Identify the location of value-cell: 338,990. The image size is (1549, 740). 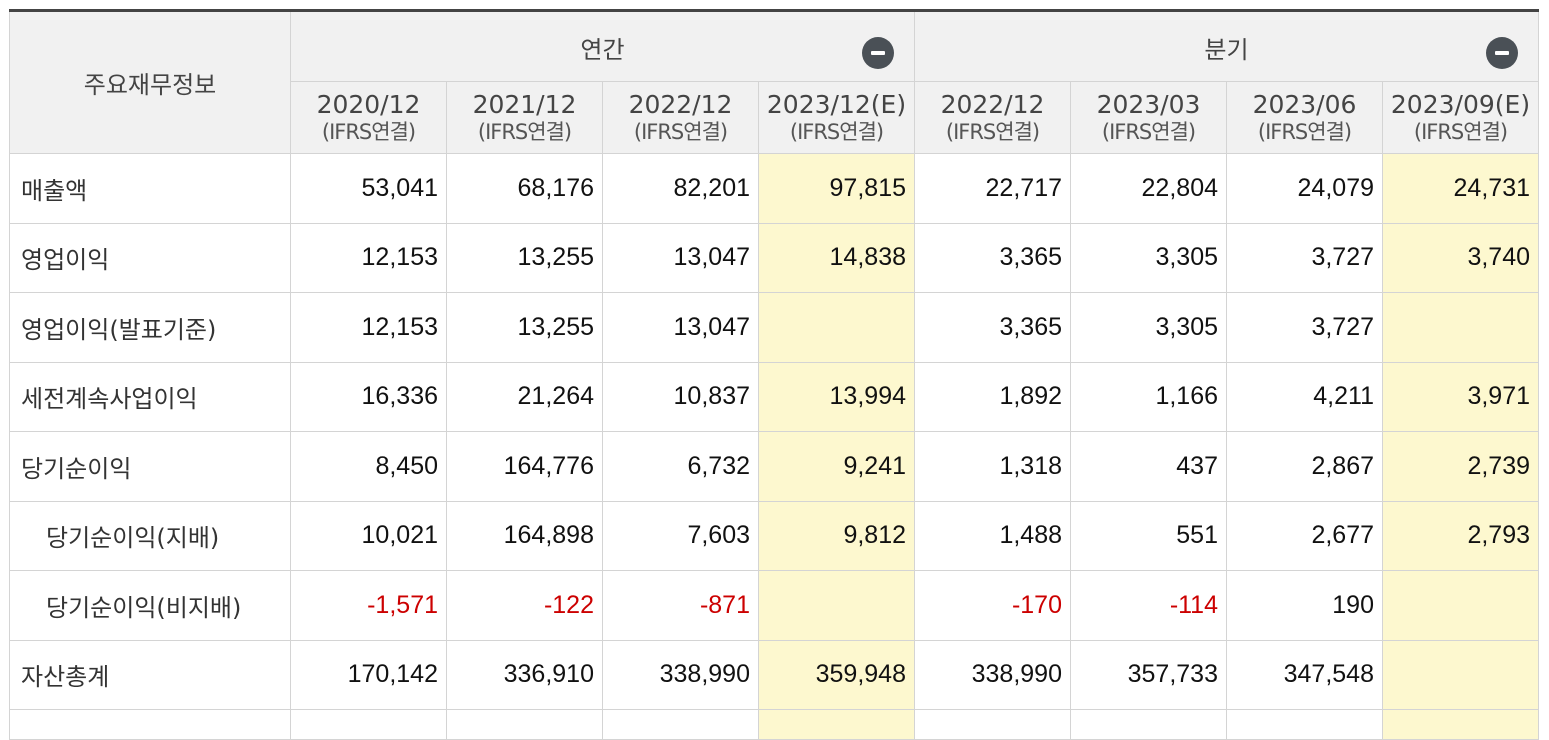
(680, 674).